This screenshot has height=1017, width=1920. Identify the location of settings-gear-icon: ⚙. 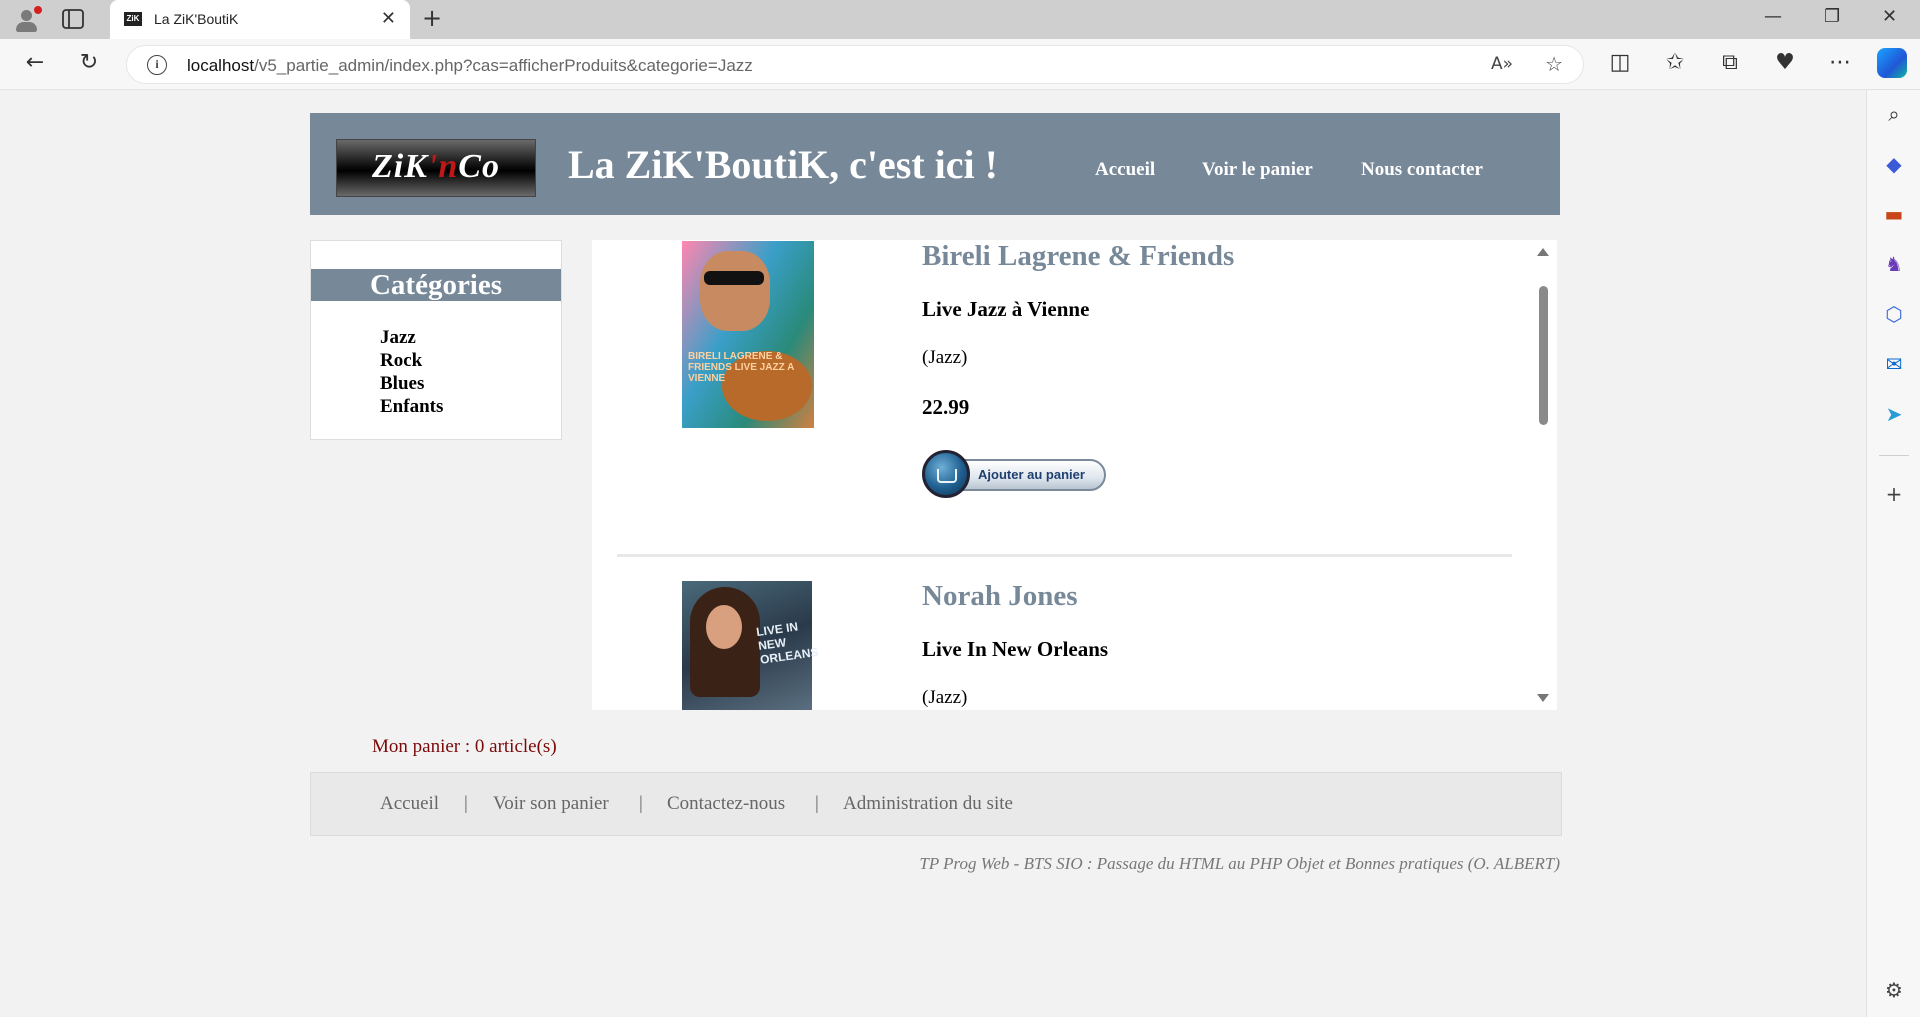
(1894, 990).